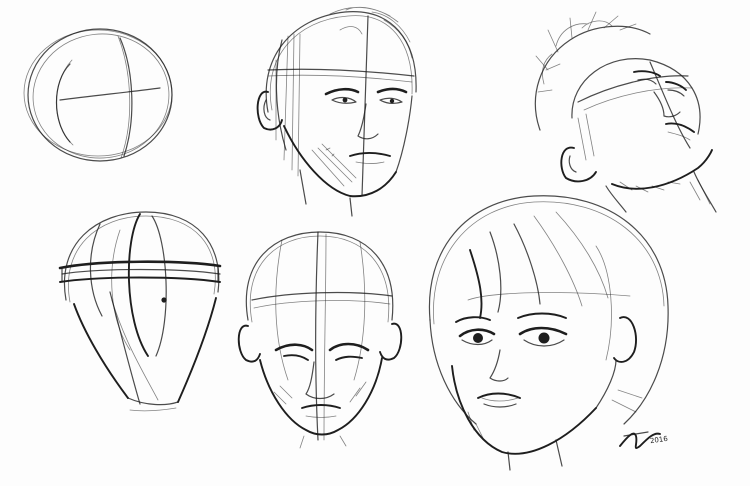 The width and height of the screenshot is (750, 486). I want to click on tilted-head-construction-sketch, so click(140, 311).